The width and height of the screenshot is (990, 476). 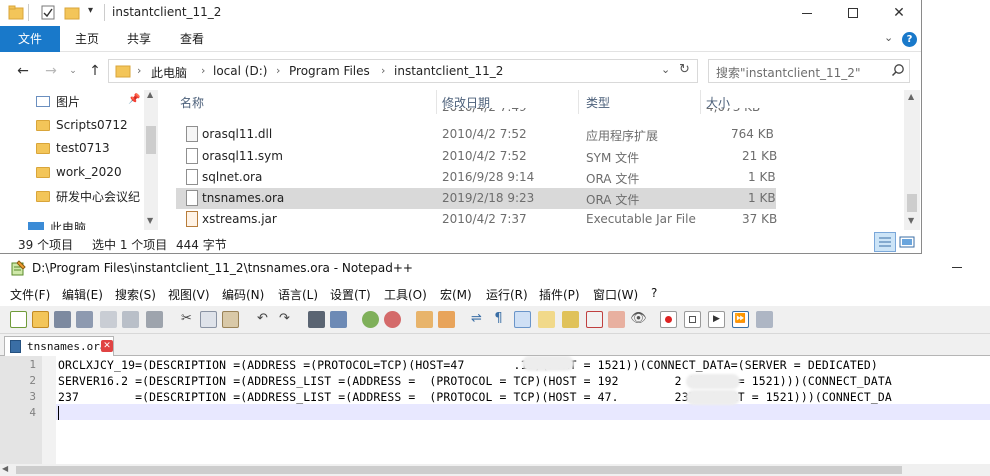 I want to click on zoom-out-icon, so click(x=392, y=319).